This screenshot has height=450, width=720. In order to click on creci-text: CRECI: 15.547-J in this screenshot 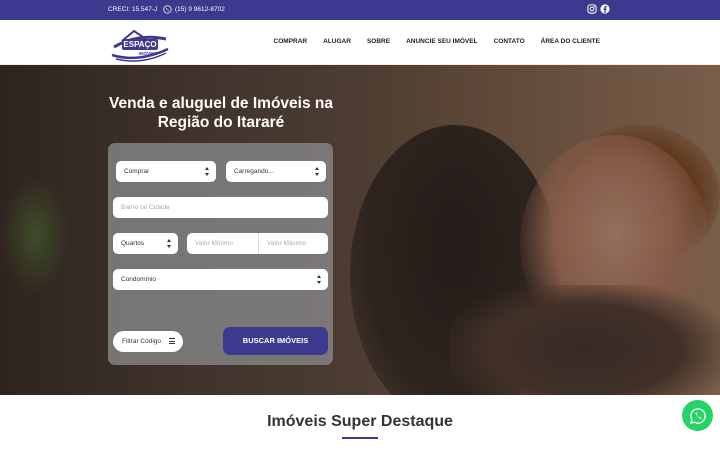, I will do `click(133, 9)`.